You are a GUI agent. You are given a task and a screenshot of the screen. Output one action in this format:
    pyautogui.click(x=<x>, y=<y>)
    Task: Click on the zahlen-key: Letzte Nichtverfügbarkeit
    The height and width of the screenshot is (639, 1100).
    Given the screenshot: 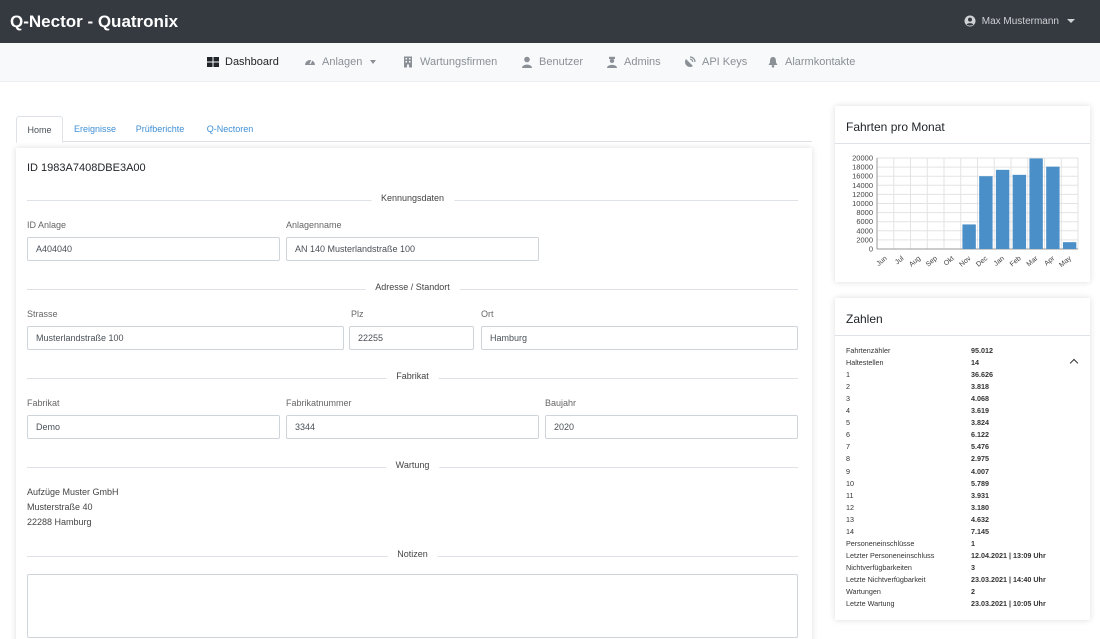 What is the action you would take?
    pyautogui.click(x=886, y=579)
    